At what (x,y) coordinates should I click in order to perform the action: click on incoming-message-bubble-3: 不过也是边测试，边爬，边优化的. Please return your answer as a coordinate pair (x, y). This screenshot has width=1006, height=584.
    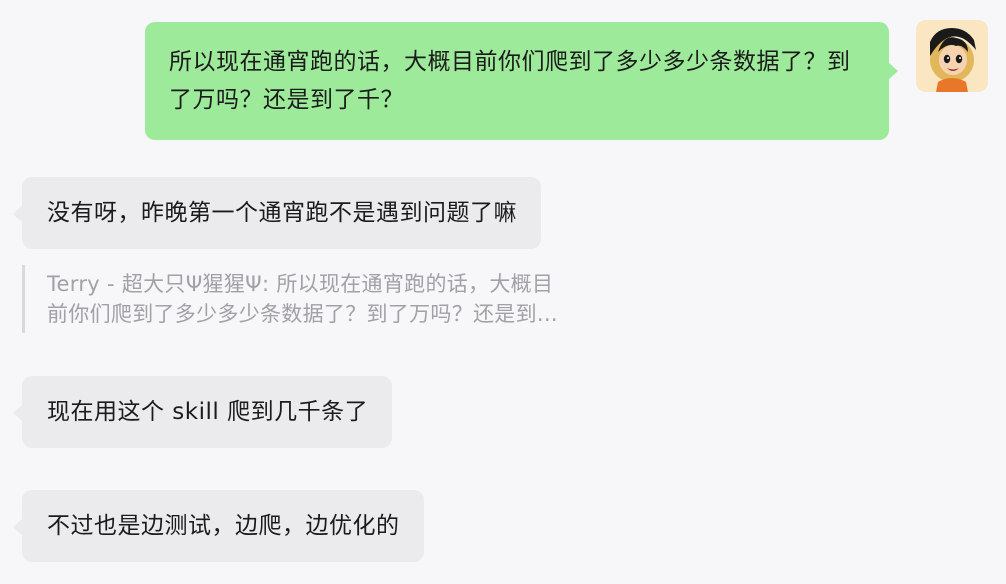
    Looking at the image, I should click on (218, 526).